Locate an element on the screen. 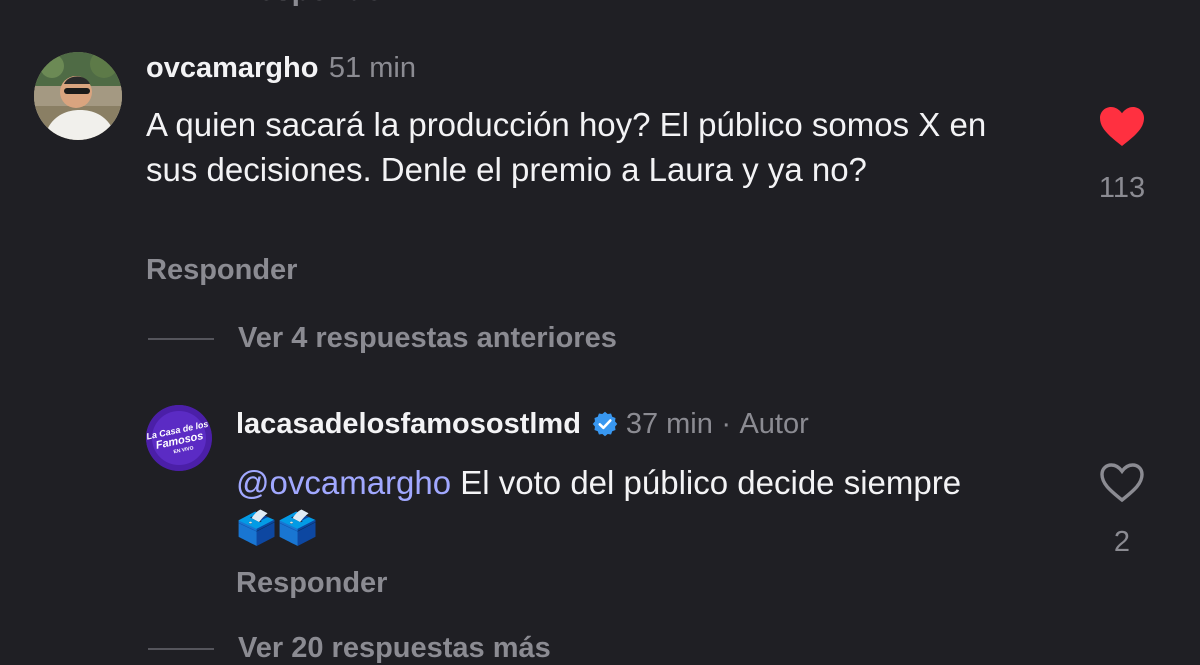  reply-button: Responder is located at coordinates (221, 270).